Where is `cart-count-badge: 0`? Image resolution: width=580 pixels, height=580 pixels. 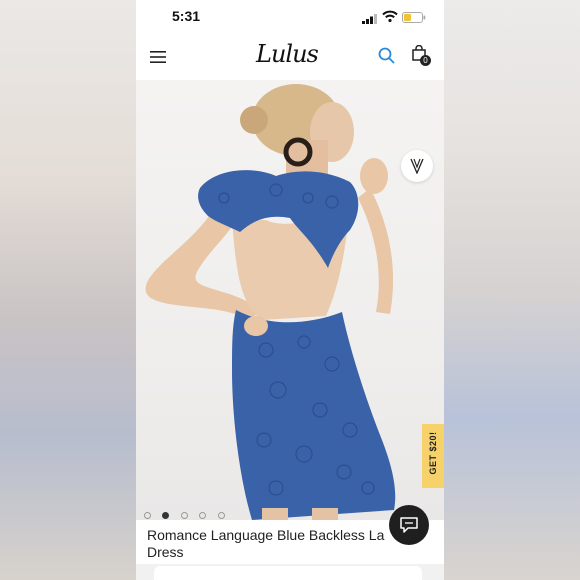
cart-count-badge: 0 is located at coordinates (425, 60).